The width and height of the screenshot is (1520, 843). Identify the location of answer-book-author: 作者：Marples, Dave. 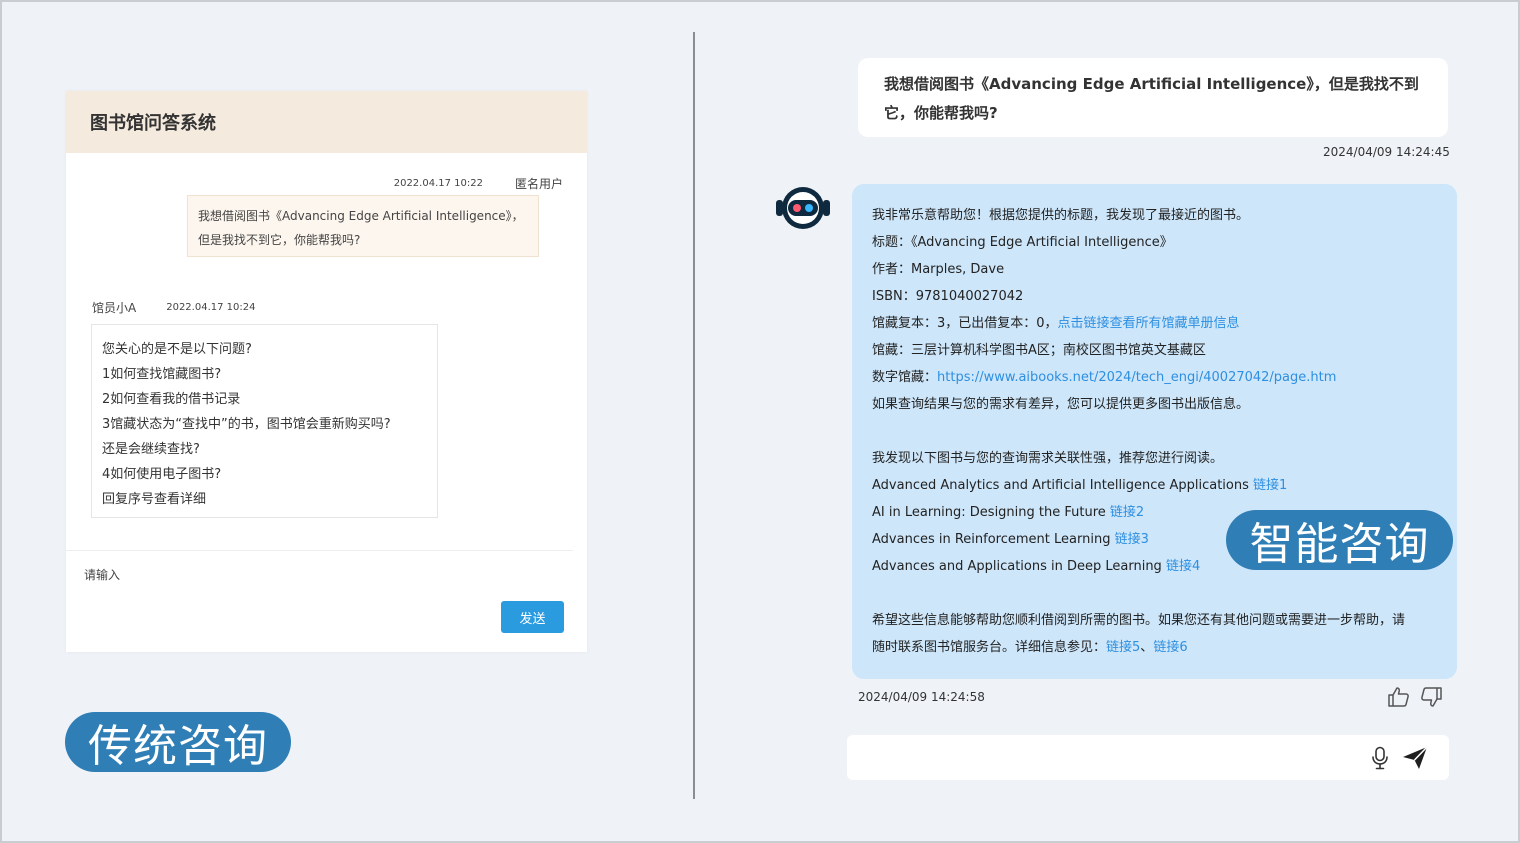
(938, 269).